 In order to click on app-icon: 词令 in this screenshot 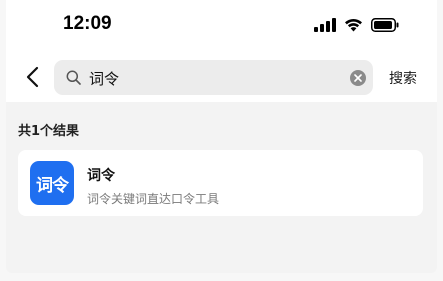, I will do `click(52, 183)`.